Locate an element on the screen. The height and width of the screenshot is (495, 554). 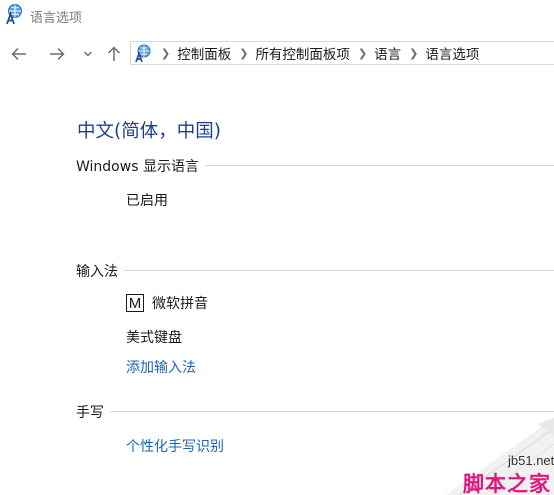
input-method-item: M 微软拼音 is located at coordinates (167, 303).